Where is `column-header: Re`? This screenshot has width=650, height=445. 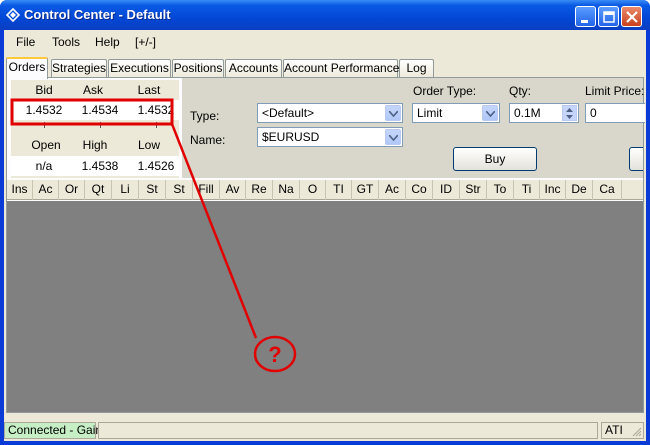 column-header: Re is located at coordinates (259, 190).